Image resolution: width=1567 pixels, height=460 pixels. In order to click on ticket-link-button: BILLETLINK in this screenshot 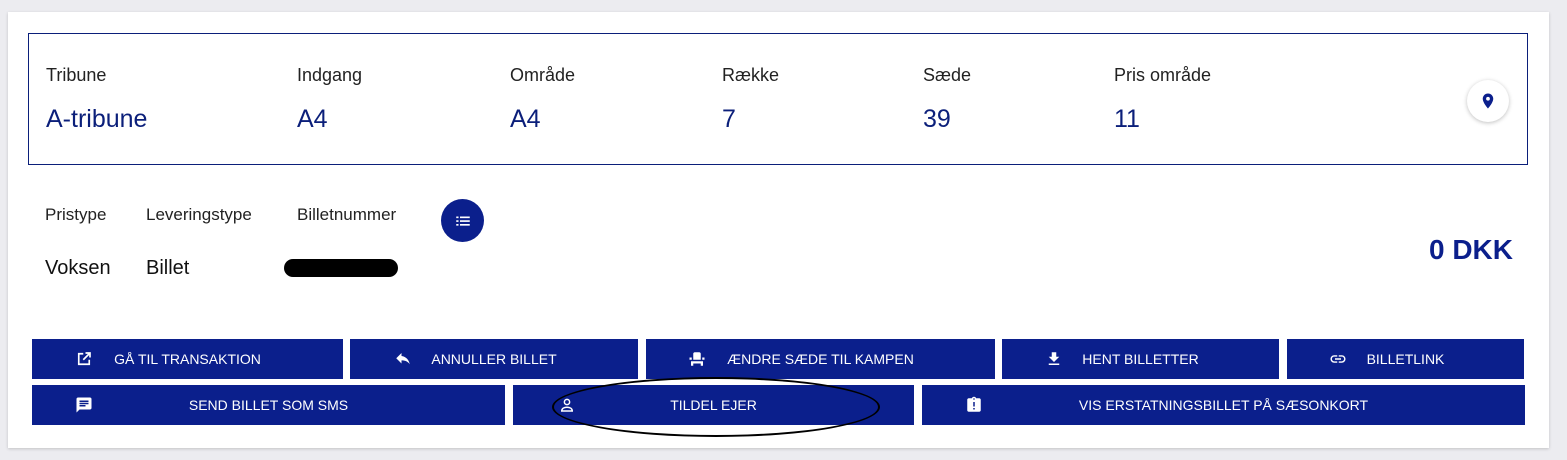, I will do `click(1405, 359)`.